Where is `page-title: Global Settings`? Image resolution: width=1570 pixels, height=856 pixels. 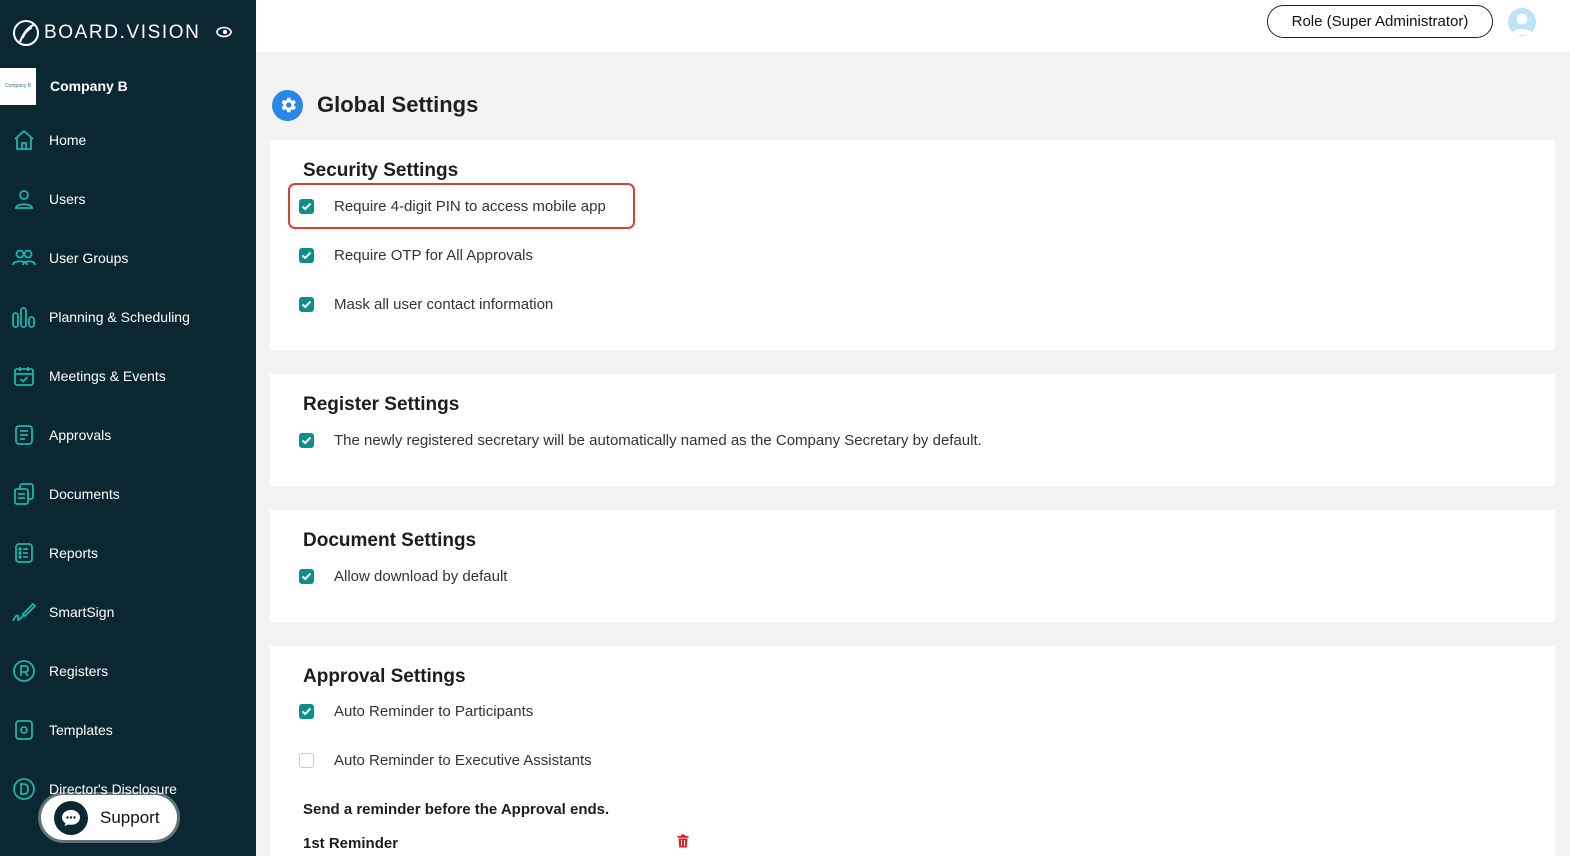
page-title: Global Settings is located at coordinates (398, 104).